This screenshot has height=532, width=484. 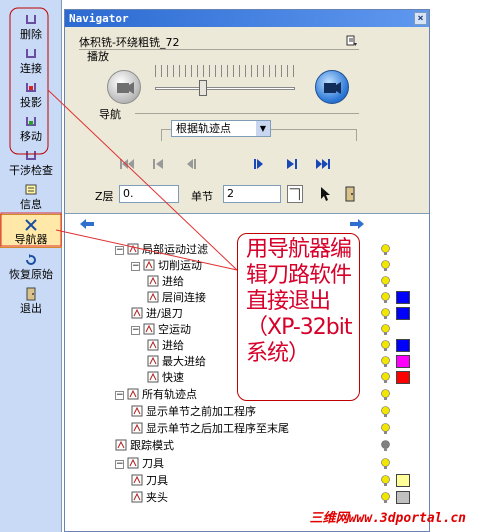 I want to click on z-layer-input: 0., so click(x=149, y=194).